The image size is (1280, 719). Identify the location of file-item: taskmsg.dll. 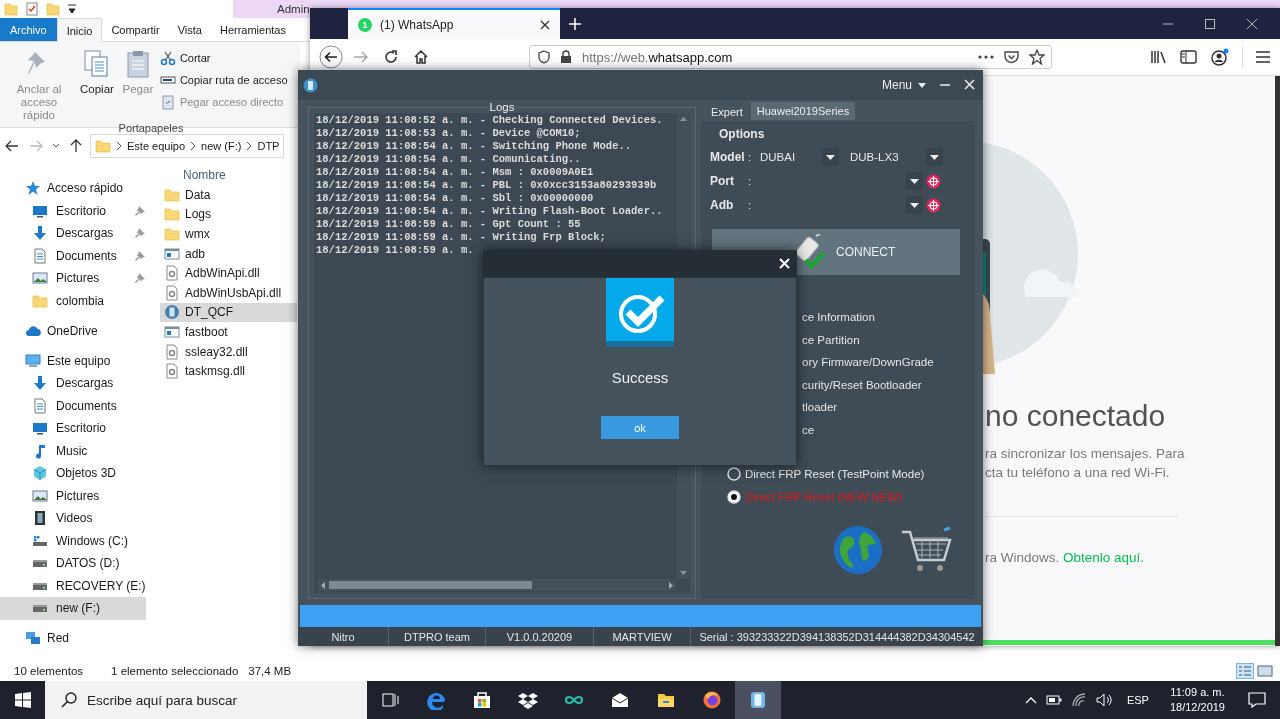
(228, 371).